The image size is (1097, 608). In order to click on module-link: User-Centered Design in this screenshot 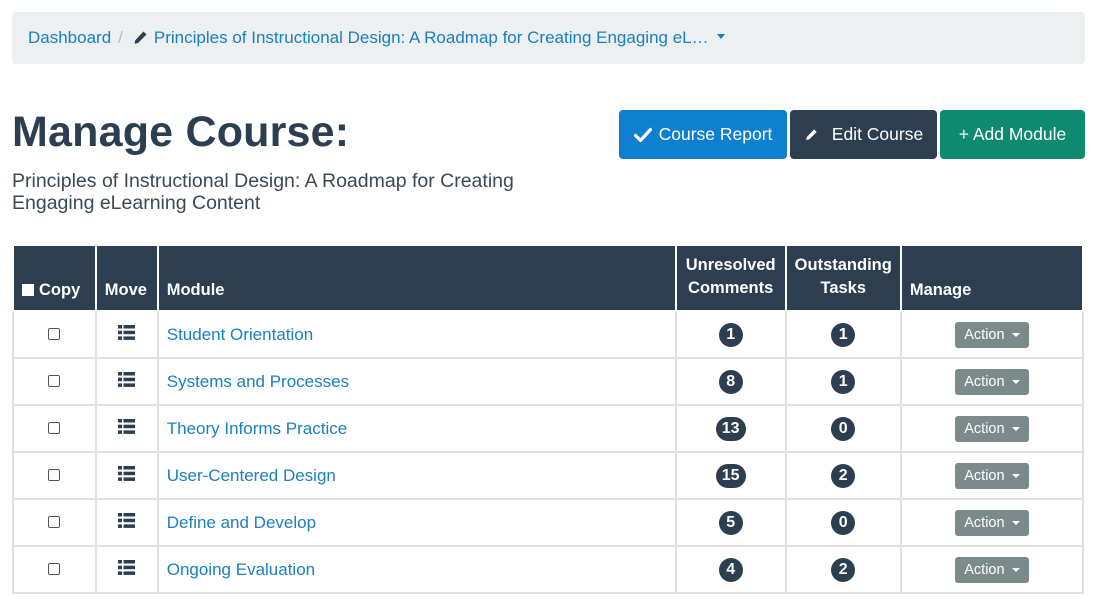, I will do `click(251, 475)`.